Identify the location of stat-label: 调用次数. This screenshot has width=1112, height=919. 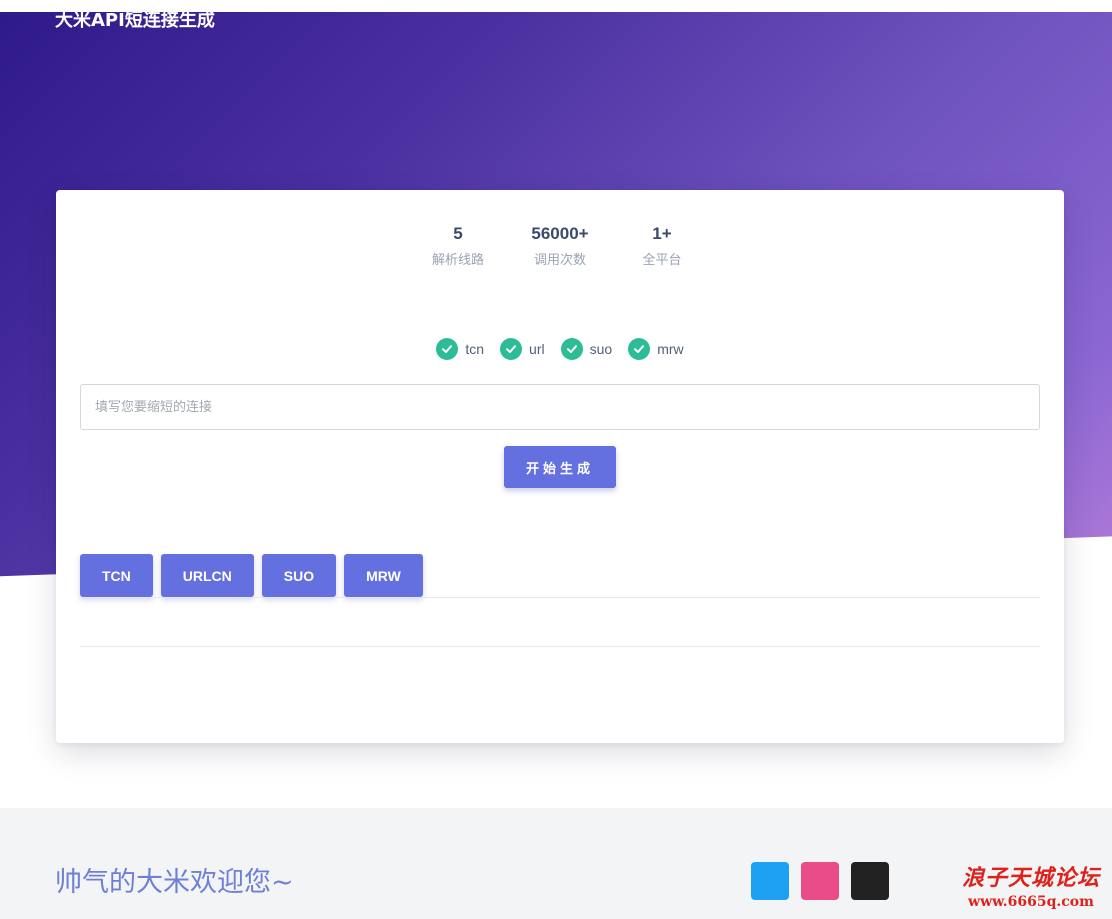
(559, 260).